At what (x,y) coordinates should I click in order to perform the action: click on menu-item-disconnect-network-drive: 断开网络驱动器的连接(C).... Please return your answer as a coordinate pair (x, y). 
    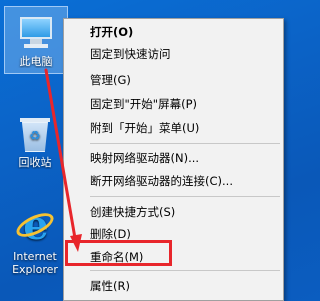
    Looking at the image, I should click on (173, 181).